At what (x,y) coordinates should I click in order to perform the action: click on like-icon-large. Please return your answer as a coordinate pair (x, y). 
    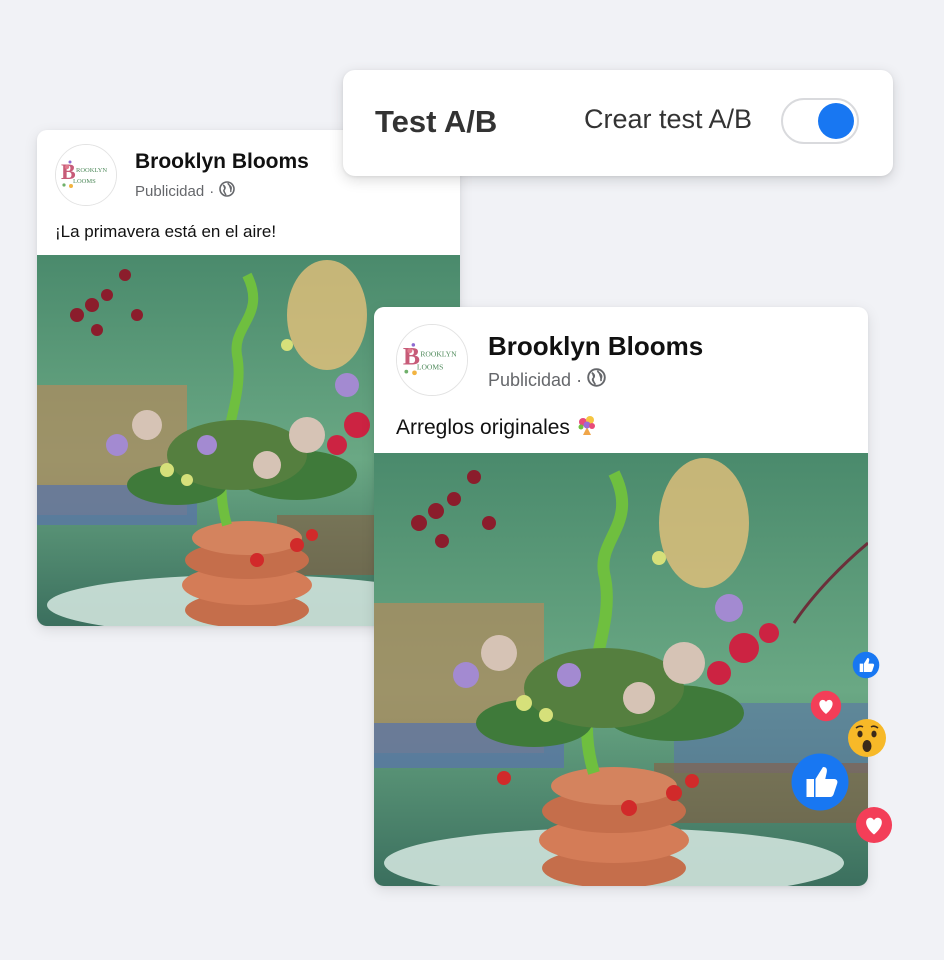
    Looking at the image, I should click on (820, 782).